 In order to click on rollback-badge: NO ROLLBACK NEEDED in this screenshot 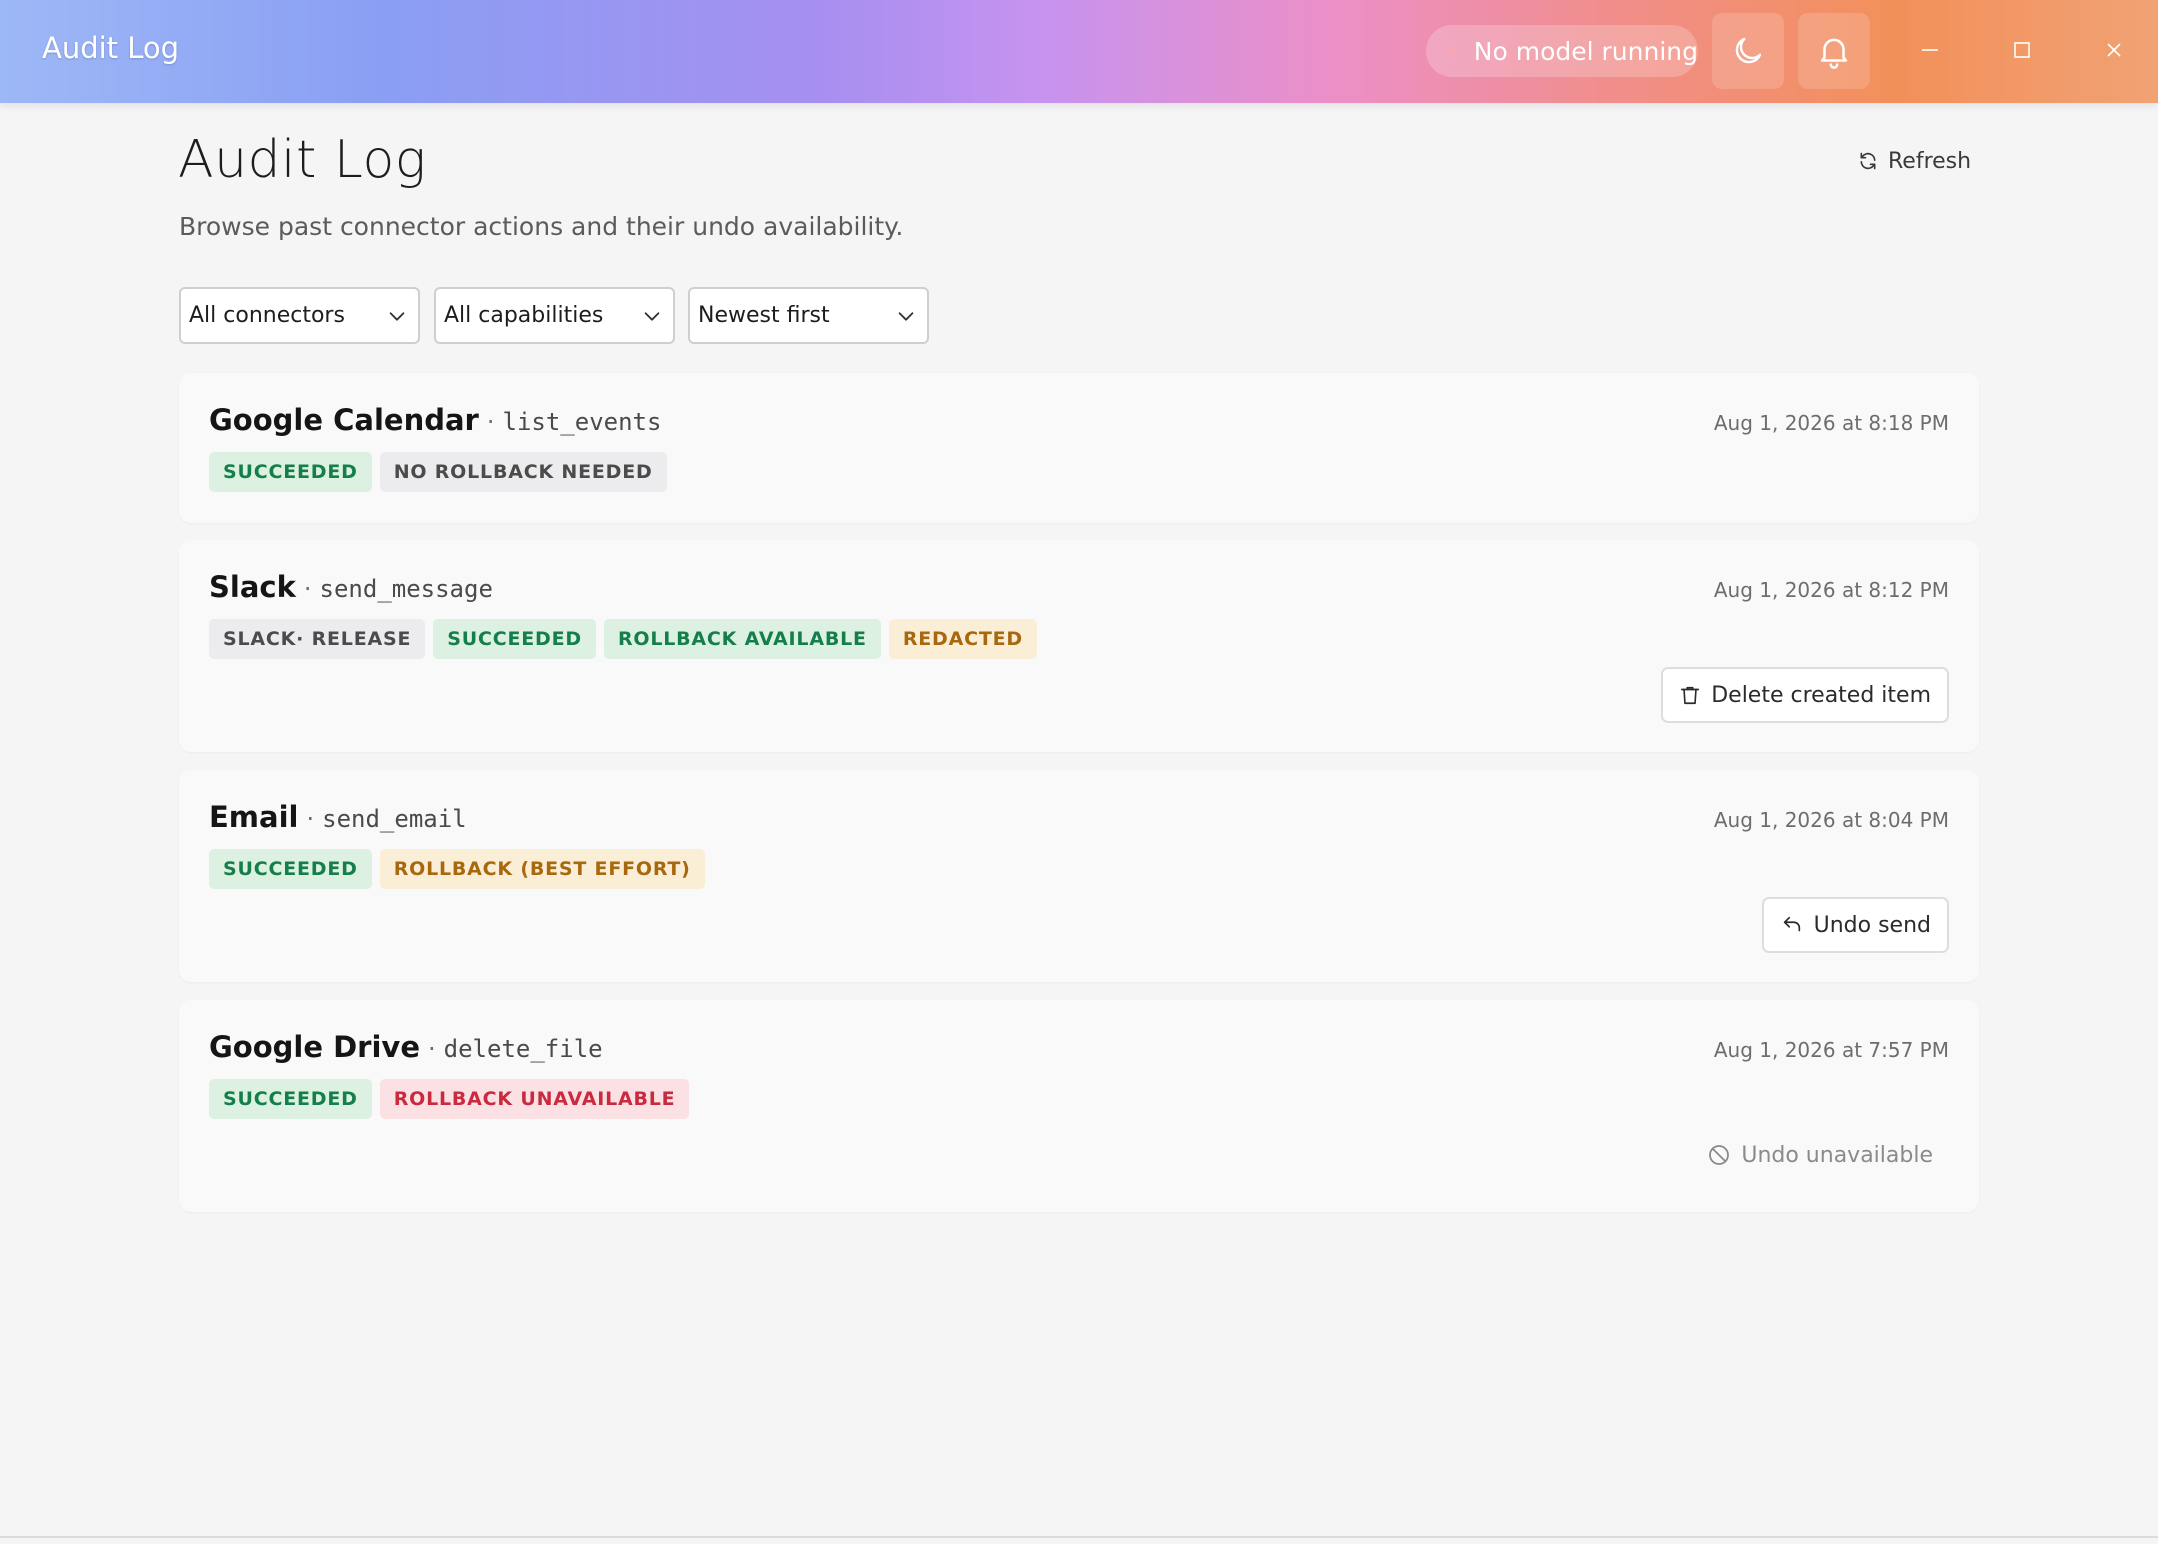, I will do `click(523, 472)`.